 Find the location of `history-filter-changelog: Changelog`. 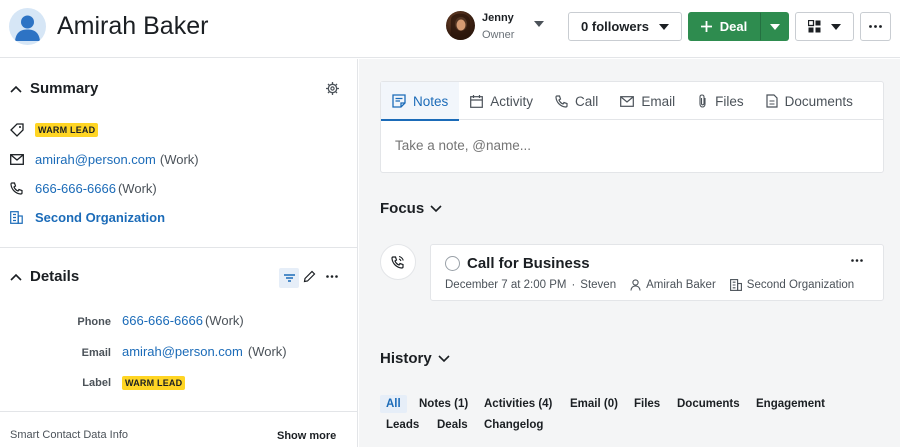

history-filter-changelog: Changelog is located at coordinates (513, 425).